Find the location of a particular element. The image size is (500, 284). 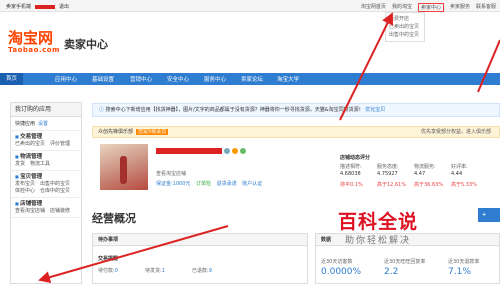

arrow-to-seller-center is located at coordinates (366, 66).